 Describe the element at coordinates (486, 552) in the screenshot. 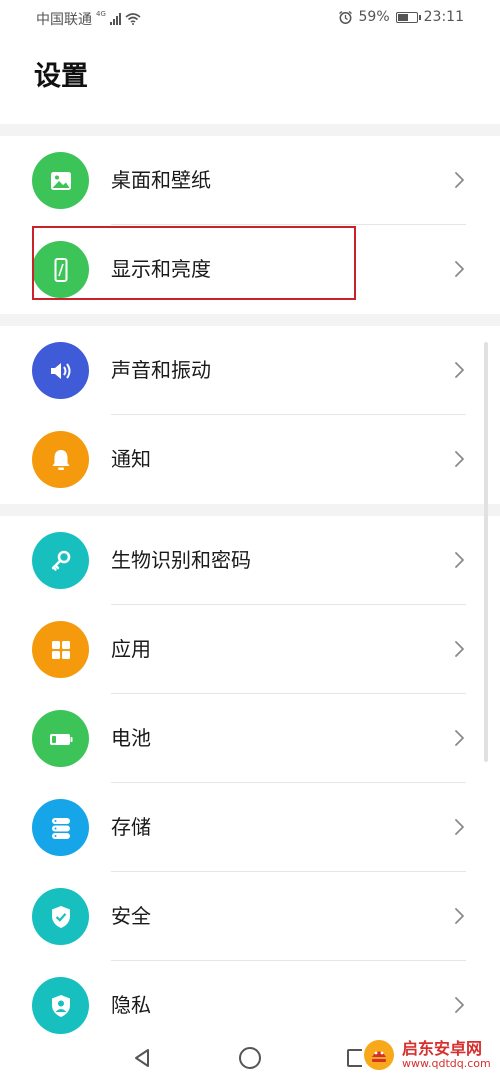

I see `scrollbar` at that location.